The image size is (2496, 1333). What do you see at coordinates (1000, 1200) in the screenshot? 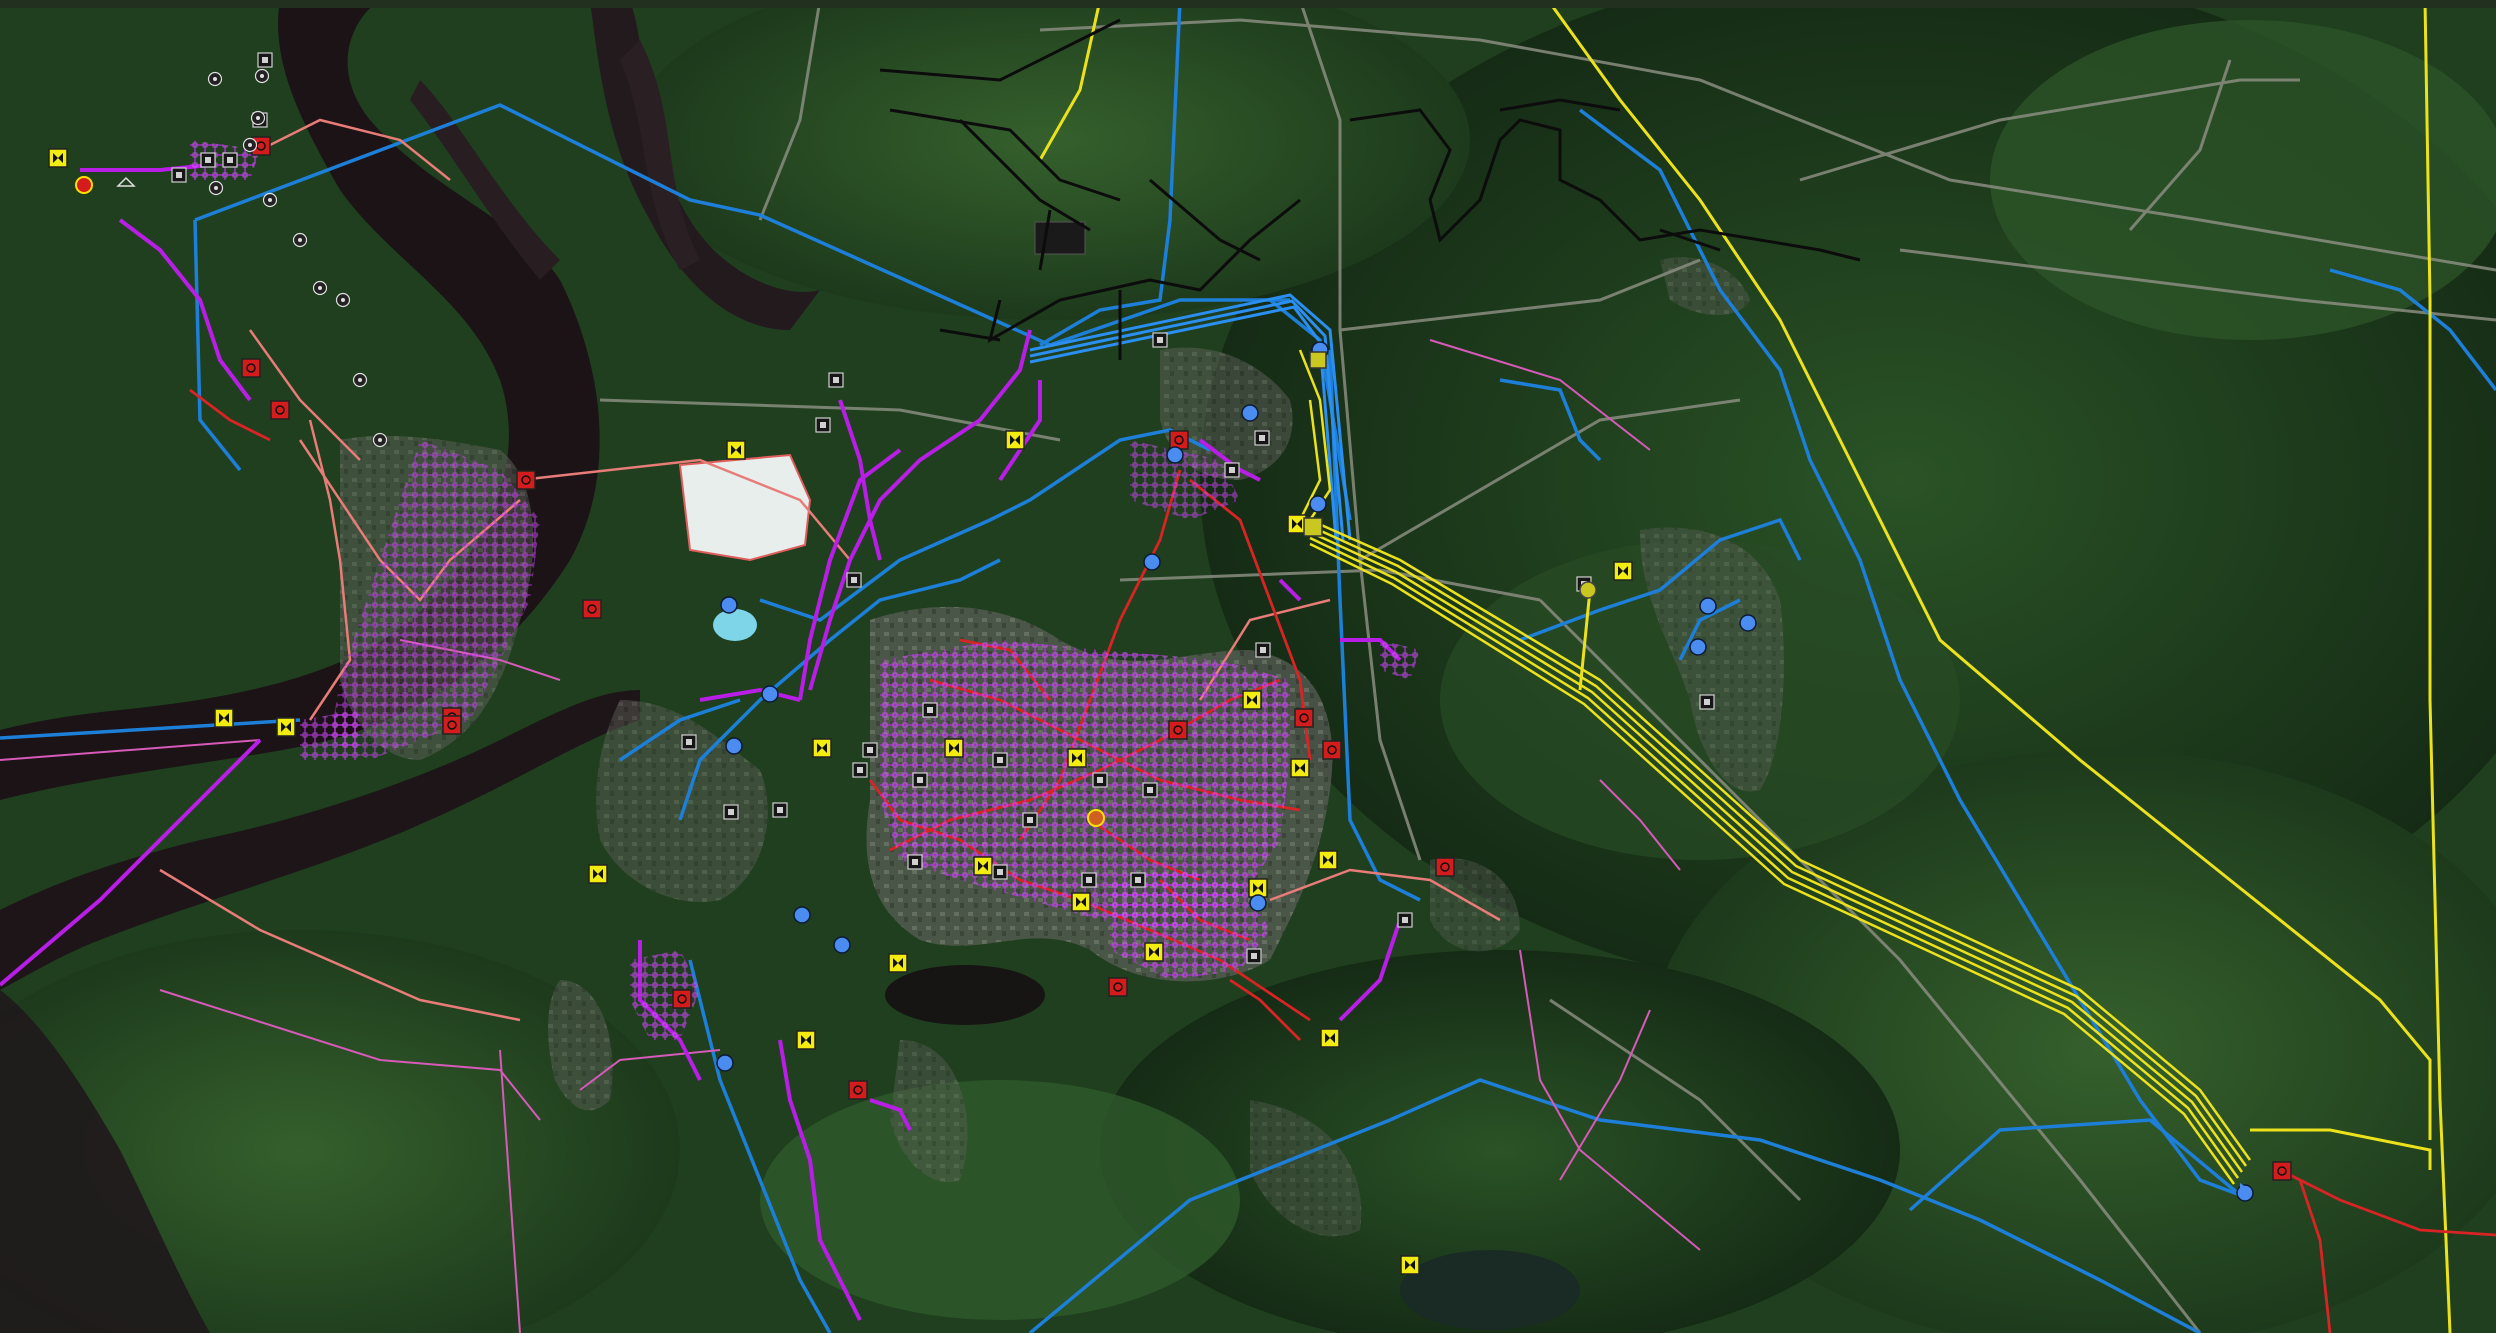
I see `forest-area` at bounding box center [1000, 1200].